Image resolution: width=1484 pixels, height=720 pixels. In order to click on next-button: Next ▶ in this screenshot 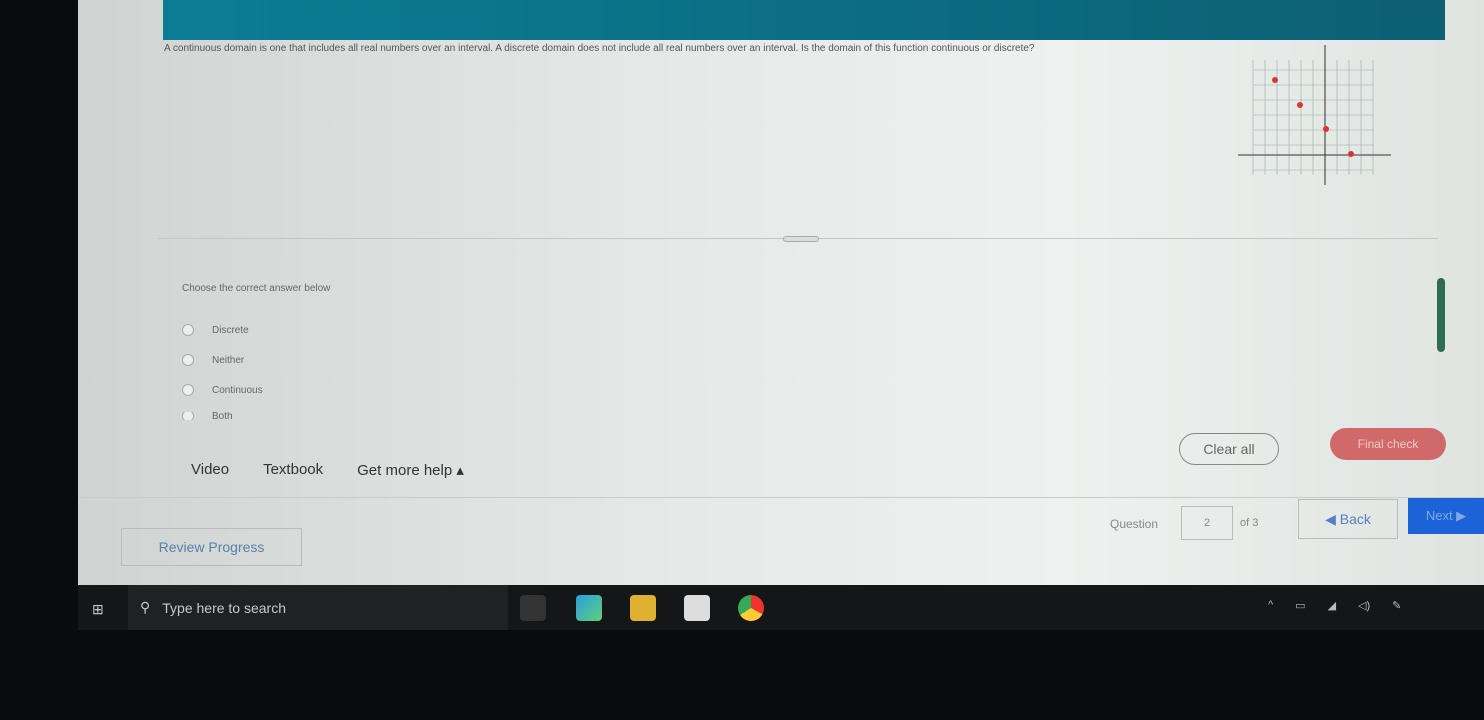, I will do `click(1446, 516)`.